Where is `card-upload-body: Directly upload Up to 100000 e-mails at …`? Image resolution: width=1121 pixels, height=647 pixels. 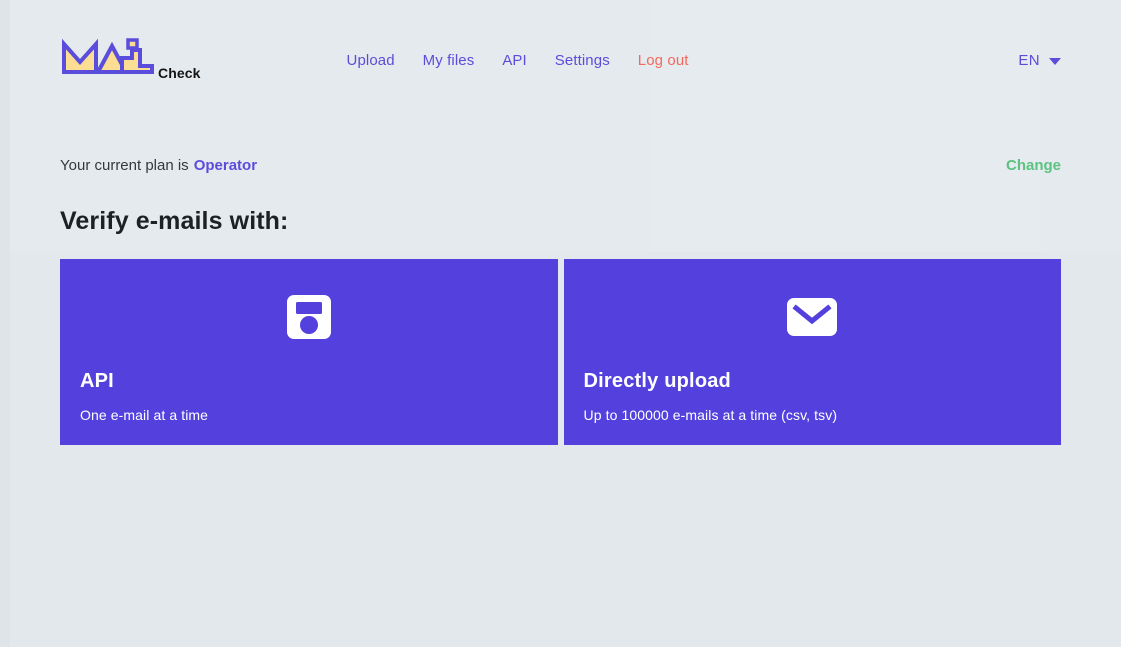
card-upload-body: Directly upload Up to 100000 e-mails at … is located at coordinates (711, 396).